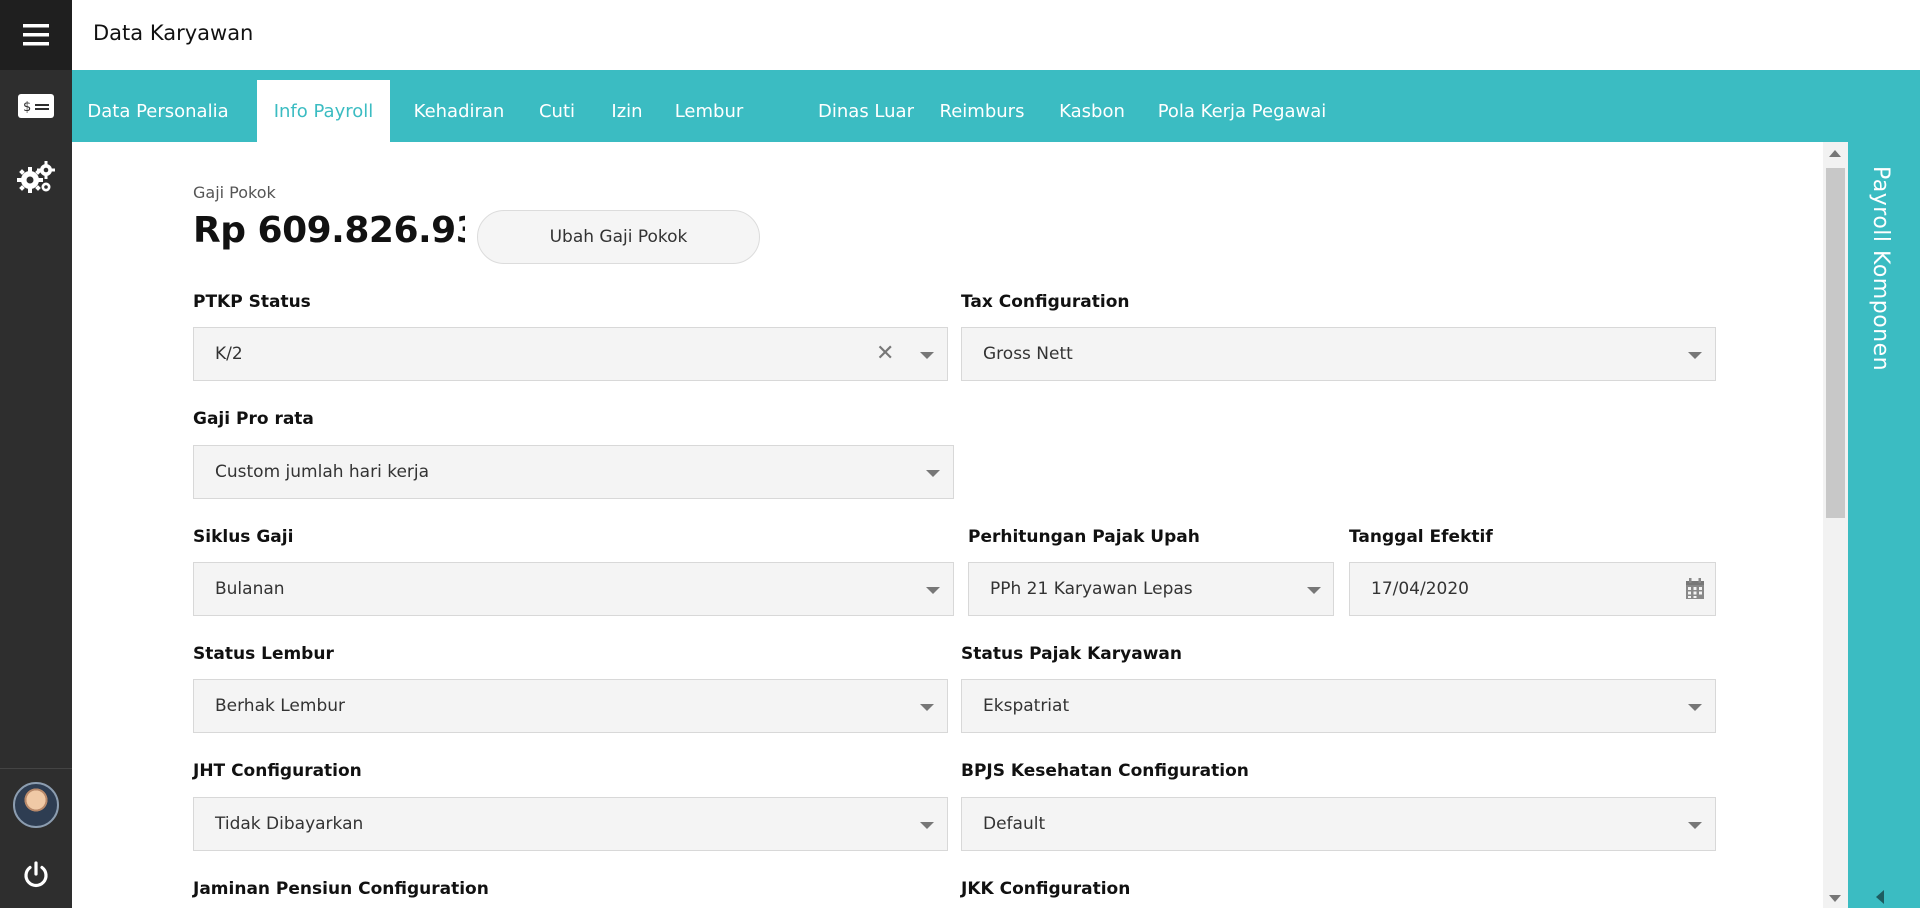 The height and width of the screenshot is (908, 1920). What do you see at coordinates (885, 353) in the screenshot?
I see `clear-icon: ✕` at bounding box center [885, 353].